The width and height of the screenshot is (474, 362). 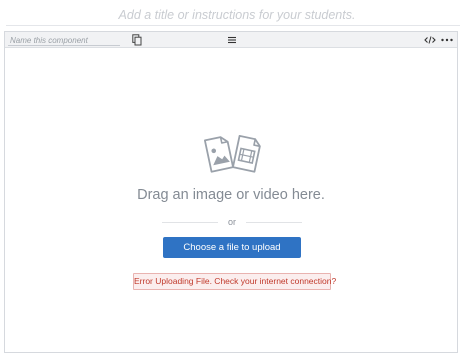 I want to click on image-video-icon, so click(x=232, y=153).